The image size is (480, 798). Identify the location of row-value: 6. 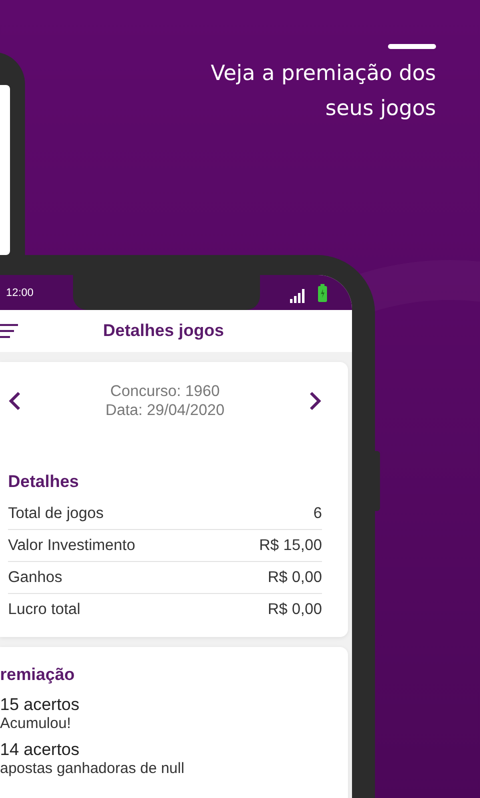
(317, 513).